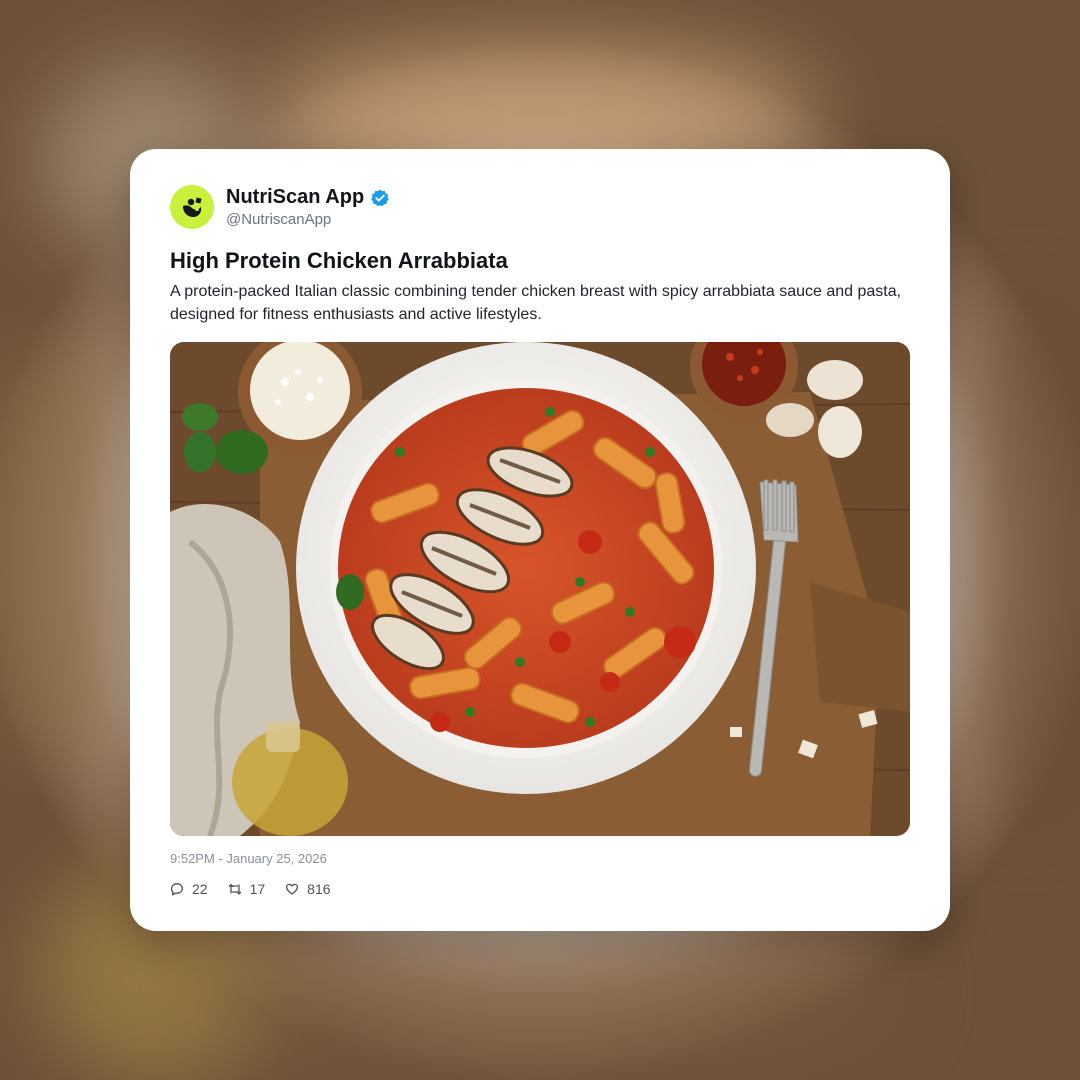  I want to click on like-button: 816, so click(308, 889).